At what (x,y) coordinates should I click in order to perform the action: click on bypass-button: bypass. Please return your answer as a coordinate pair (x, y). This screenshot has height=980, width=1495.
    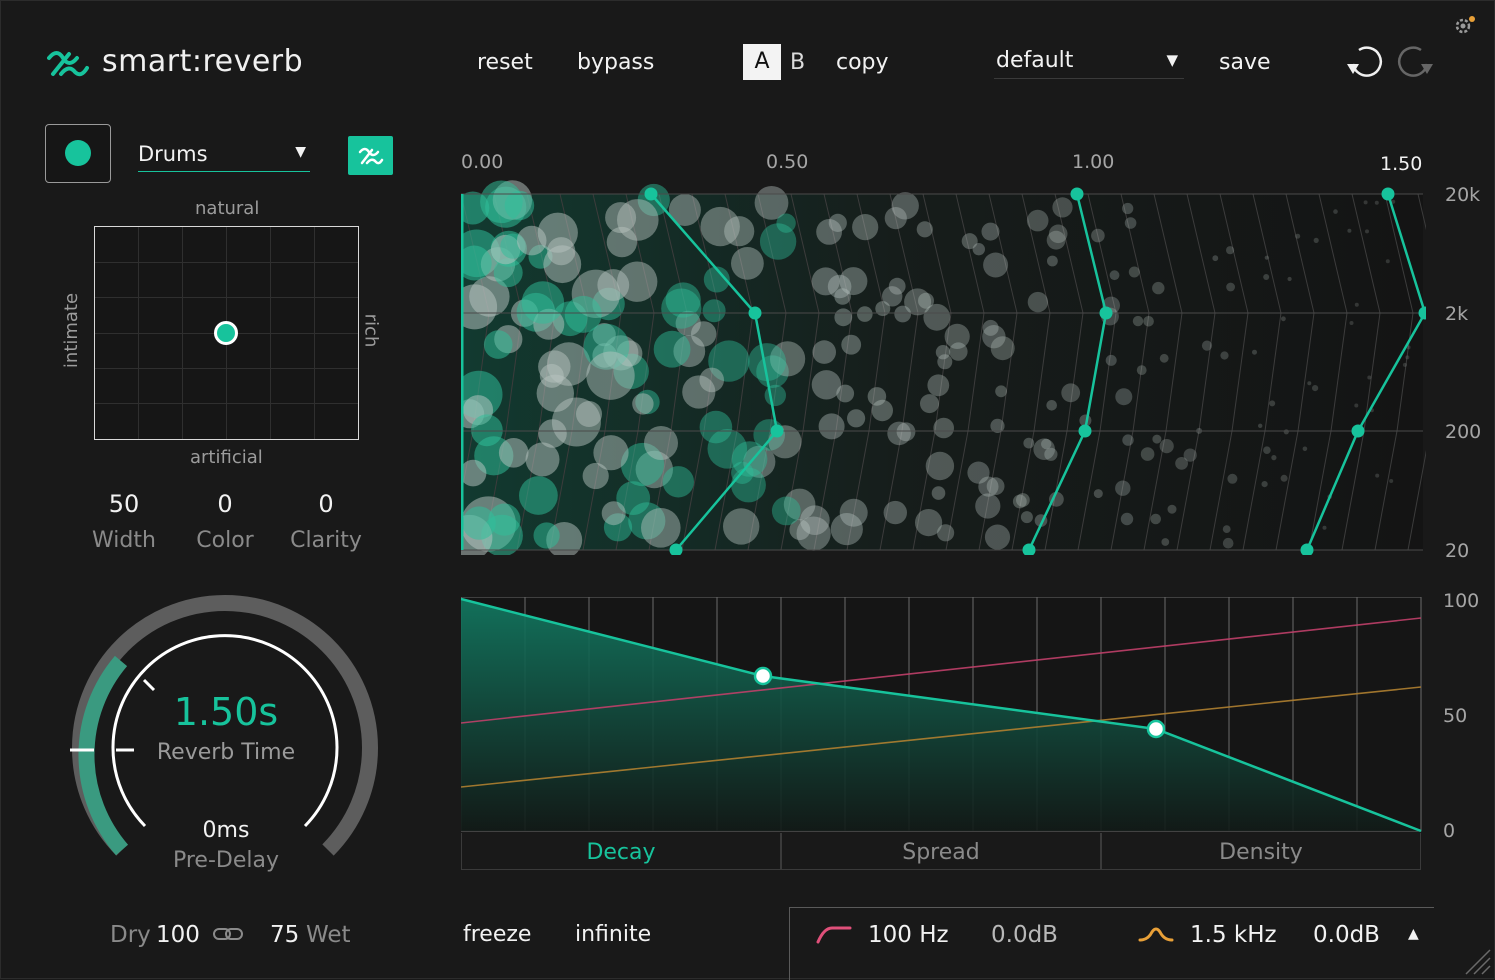
    Looking at the image, I should click on (615, 62).